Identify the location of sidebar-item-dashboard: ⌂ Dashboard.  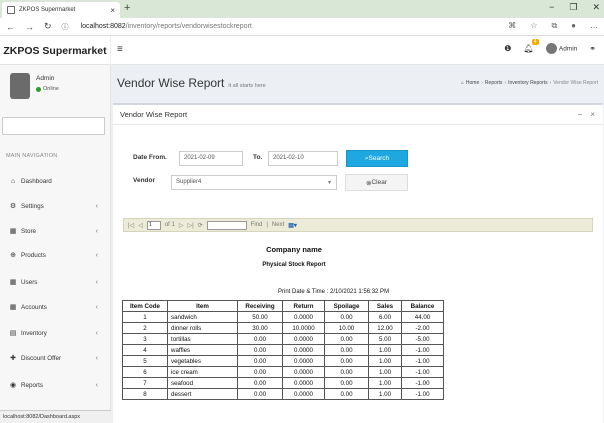
(55, 181).